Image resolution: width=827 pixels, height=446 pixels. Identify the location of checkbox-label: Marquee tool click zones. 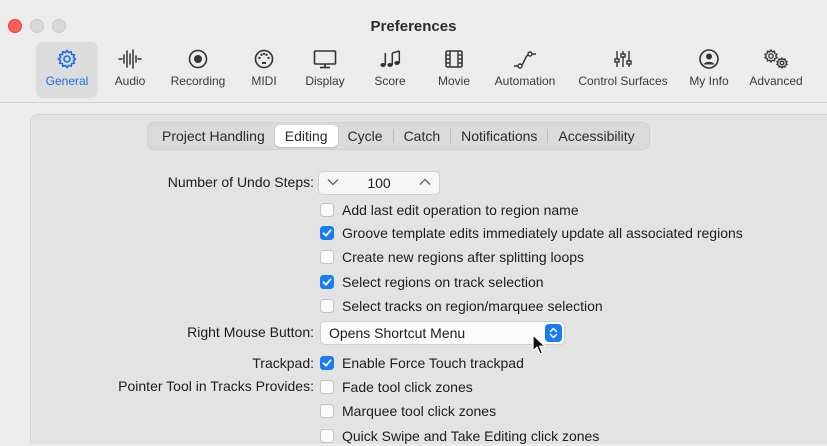
(419, 411).